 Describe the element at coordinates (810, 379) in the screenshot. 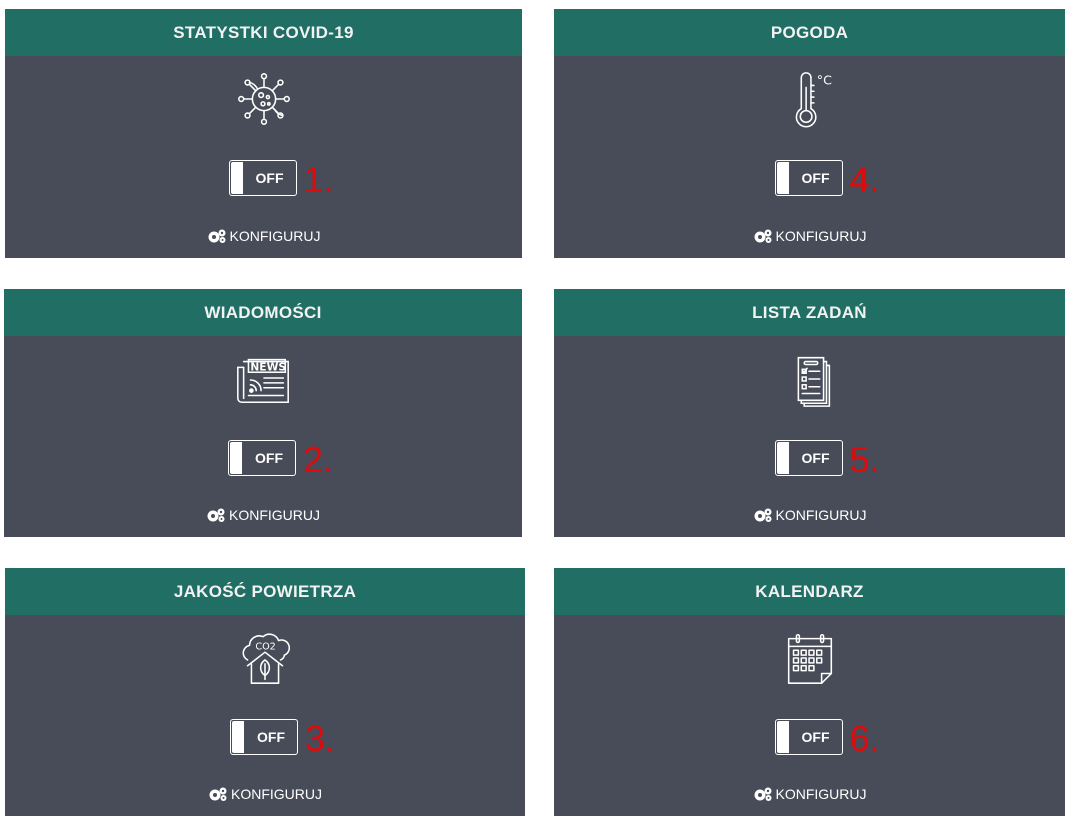

I see `checklist-icon` at that location.